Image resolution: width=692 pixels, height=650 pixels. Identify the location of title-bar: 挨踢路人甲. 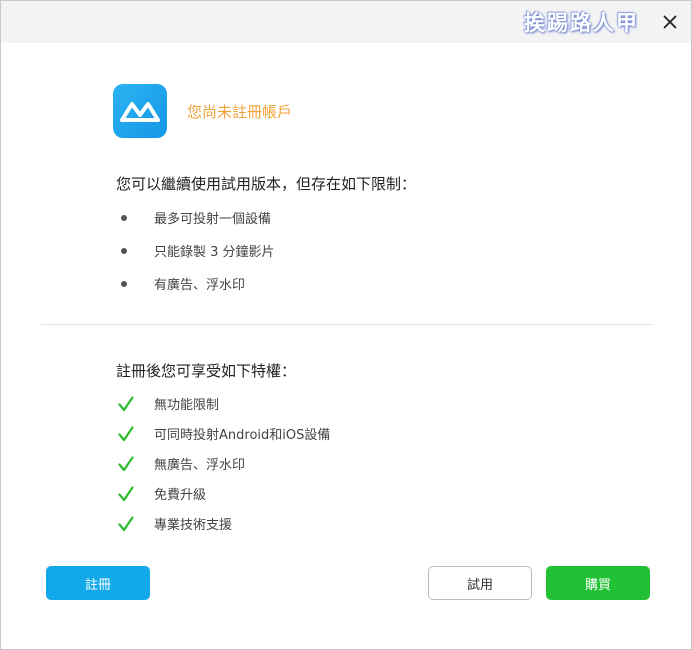
(346, 22).